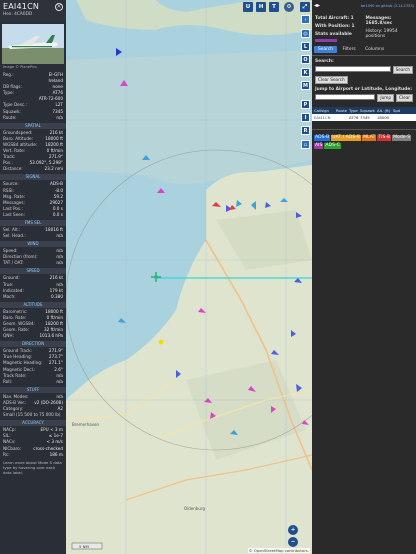 The height and width of the screenshot is (554, 416). I want to click on map-side-button-k: K, so click(305, 72).